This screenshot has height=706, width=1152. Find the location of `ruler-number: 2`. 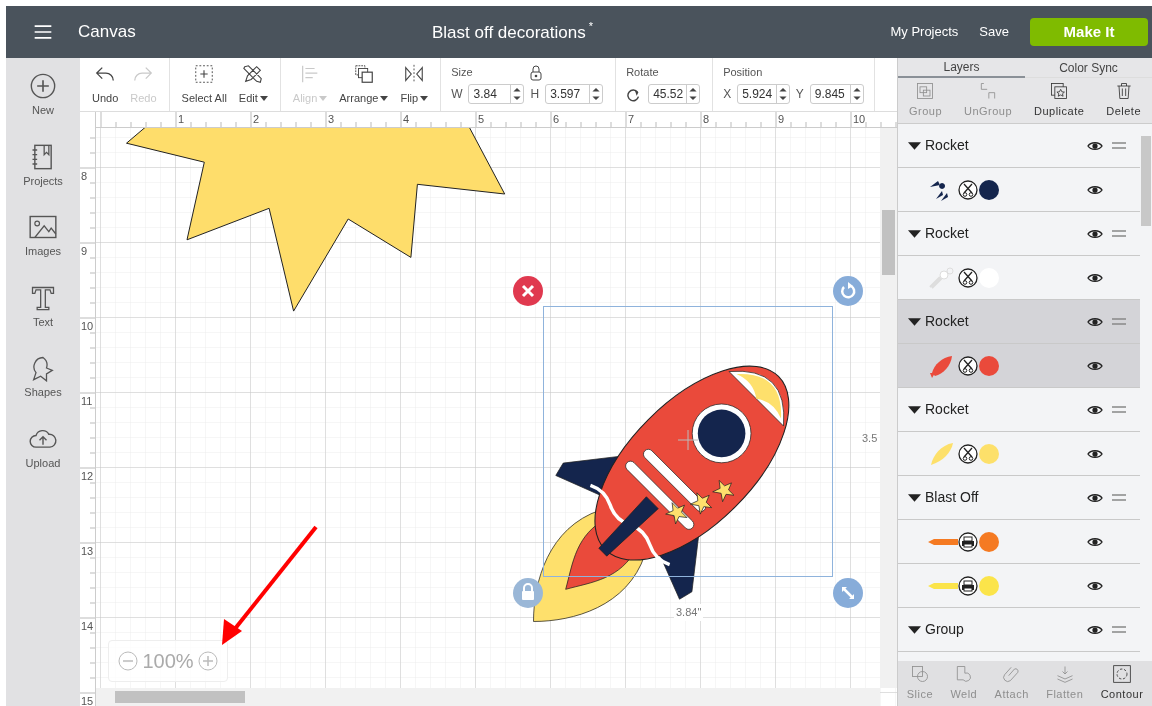

ruler-number: 2 is located at coordinates (256, 119).